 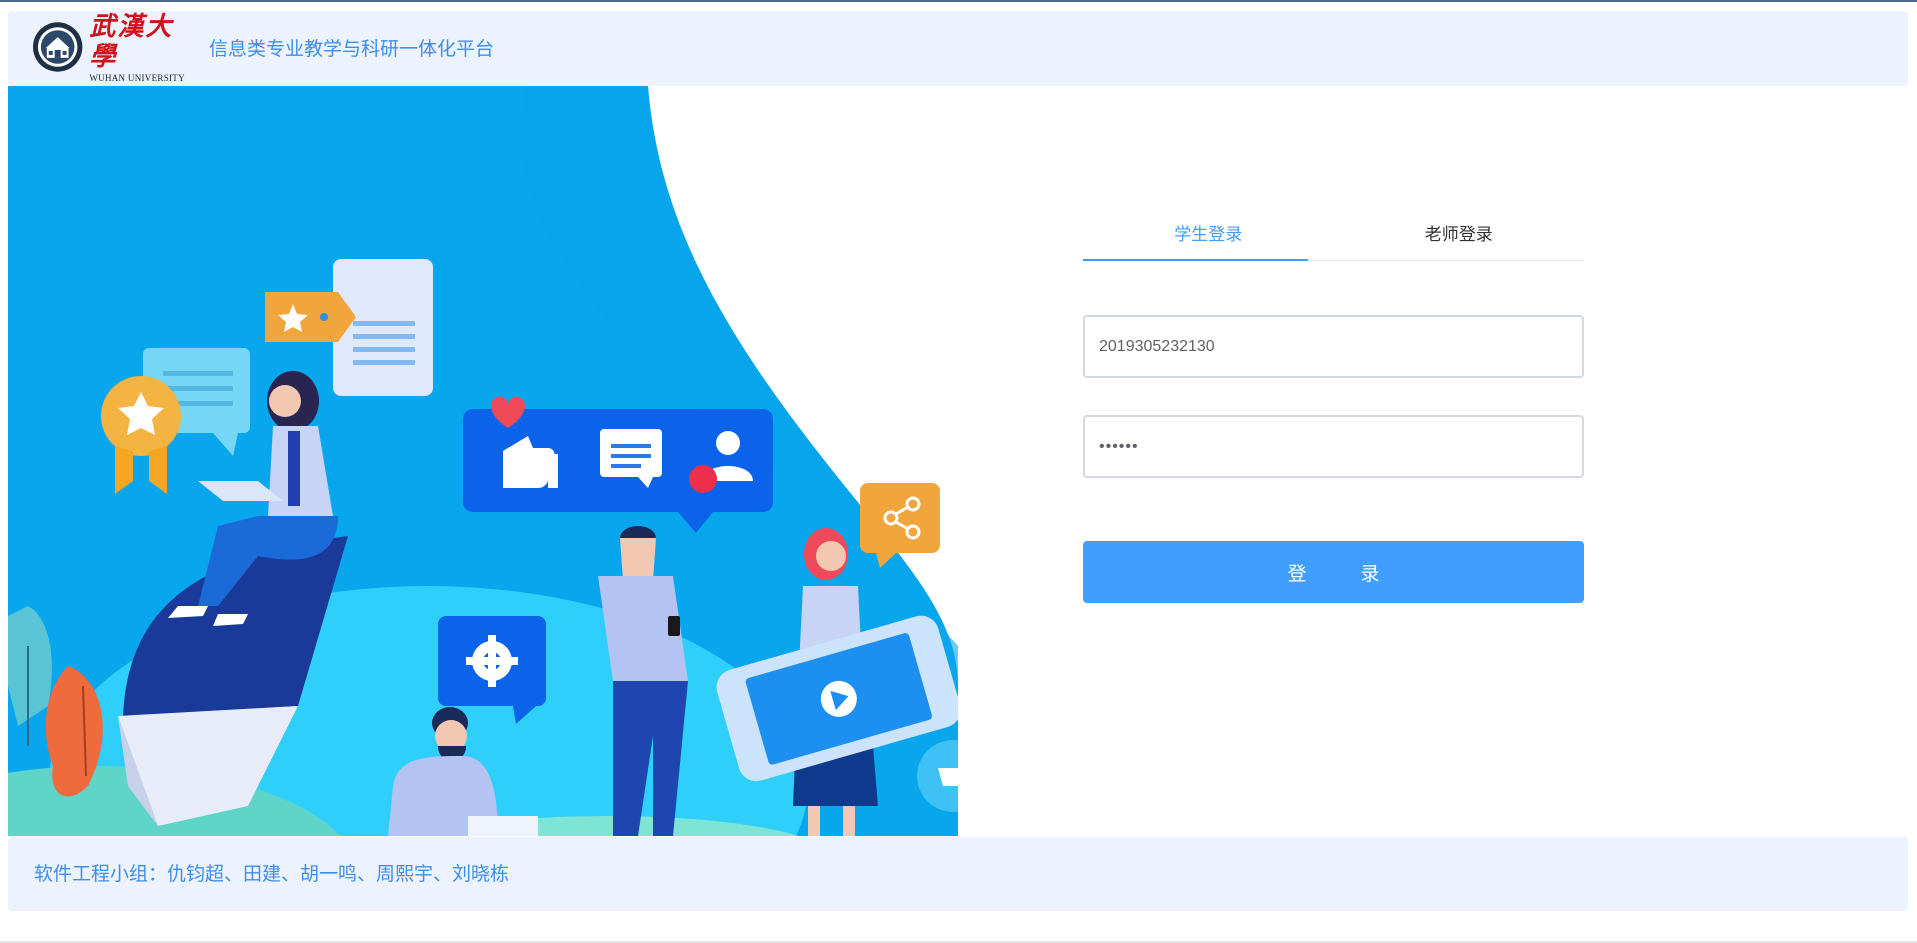 What do you see at coordinates (352, 49) in the screenshot?
I see `site-title: 信息类专业教学与科研一体化平台` at bounding box center [352, 49].